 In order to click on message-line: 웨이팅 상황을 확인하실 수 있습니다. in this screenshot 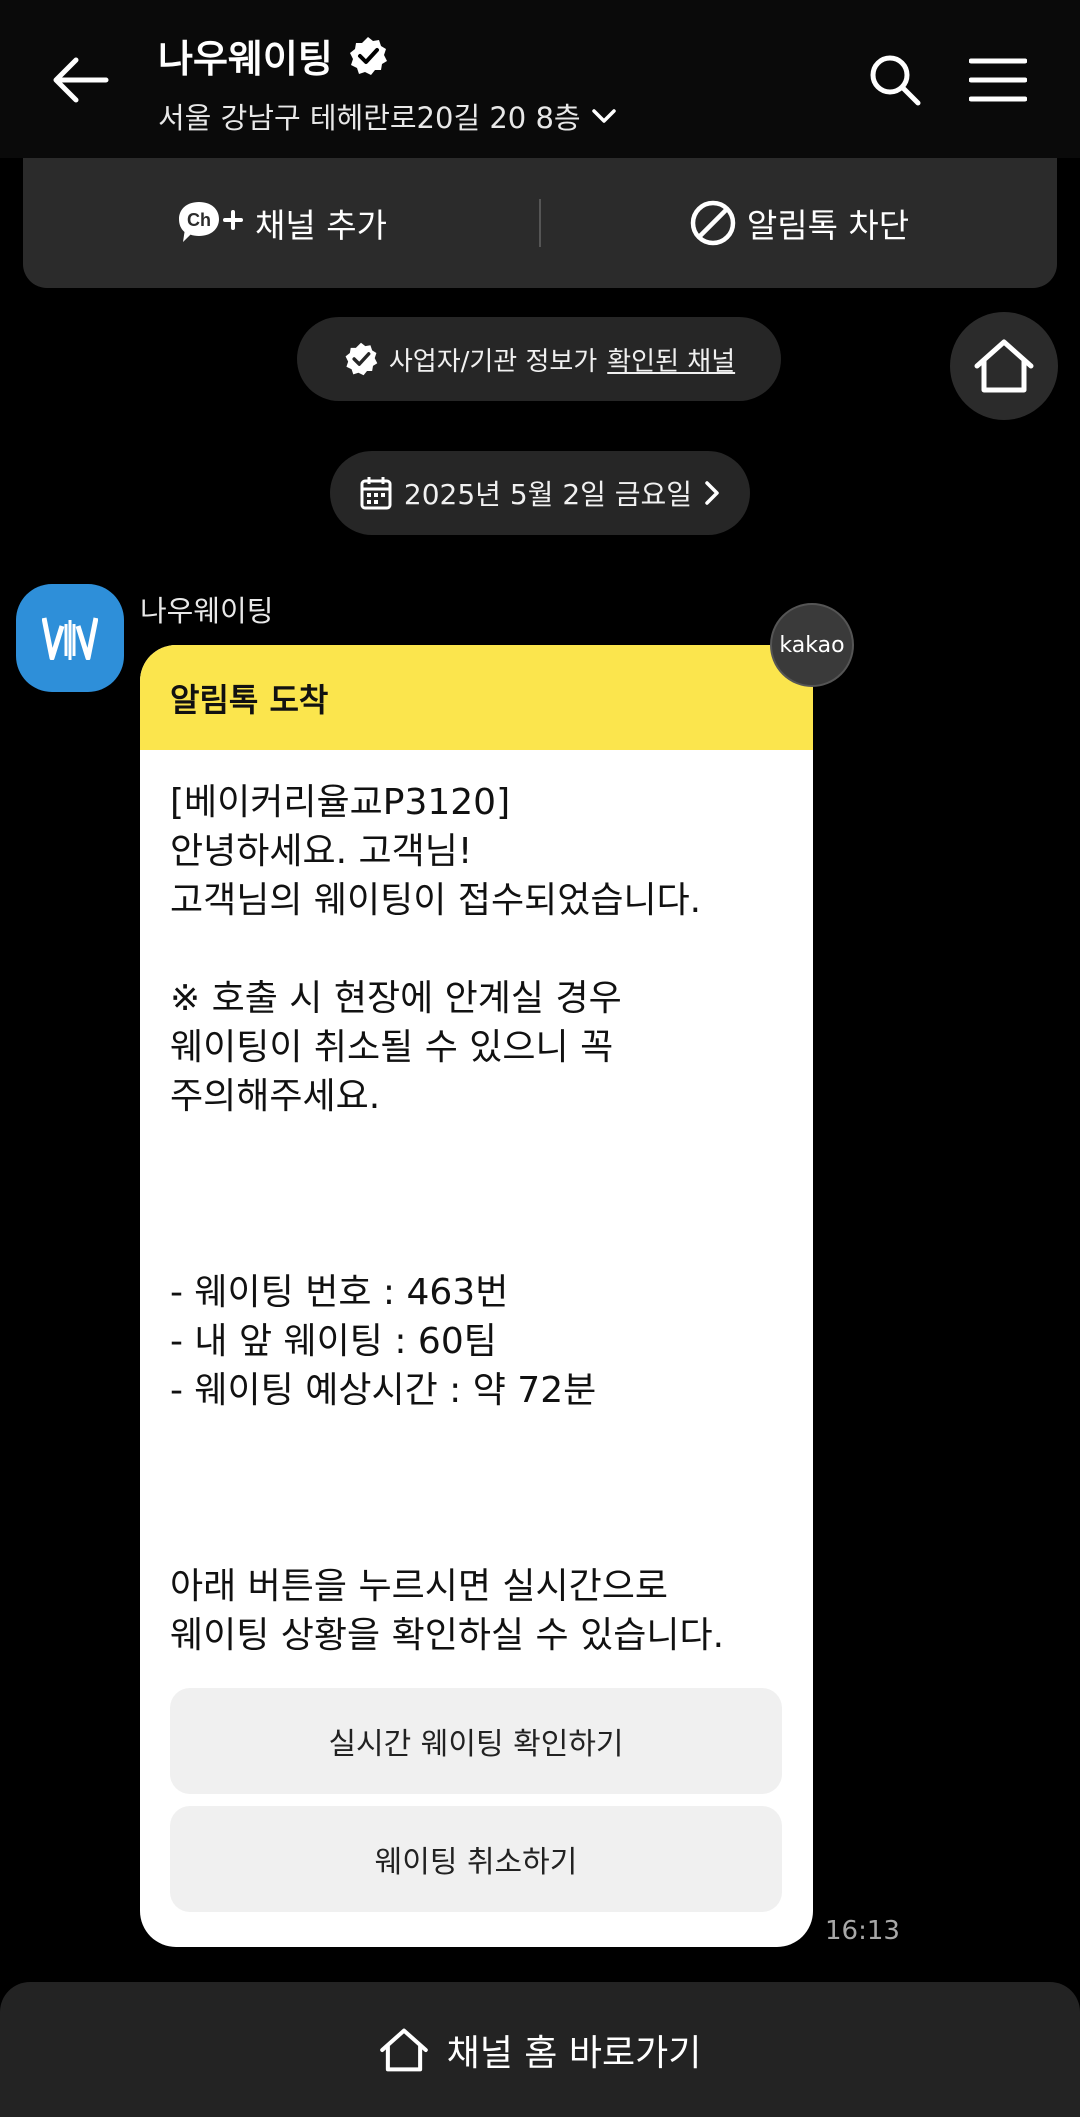, I will do `click(447, 1635)`.